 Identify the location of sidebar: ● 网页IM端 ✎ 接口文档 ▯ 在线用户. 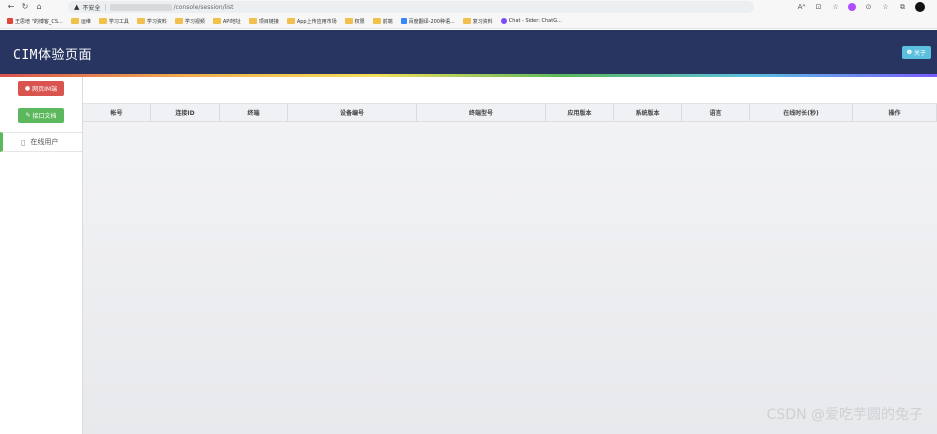
(41, 255).